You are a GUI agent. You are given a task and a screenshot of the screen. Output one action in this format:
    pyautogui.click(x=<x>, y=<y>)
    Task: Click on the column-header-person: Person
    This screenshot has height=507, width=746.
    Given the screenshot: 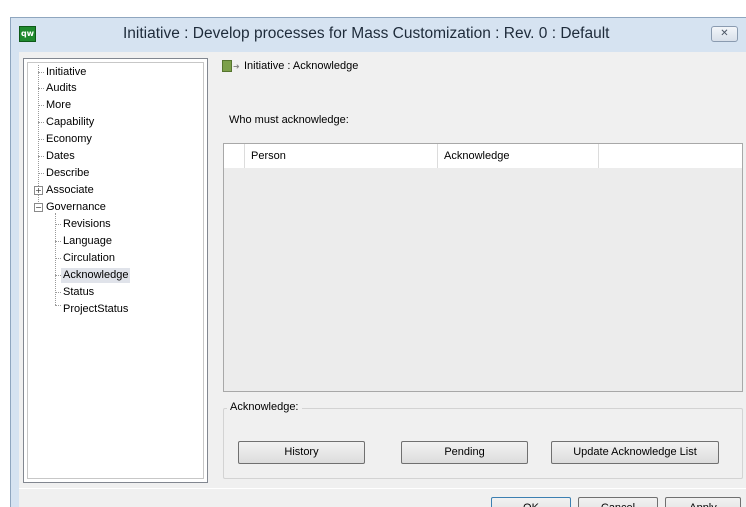 What is the action you would take?
    pyautogui.click(x=341, y=156)
    